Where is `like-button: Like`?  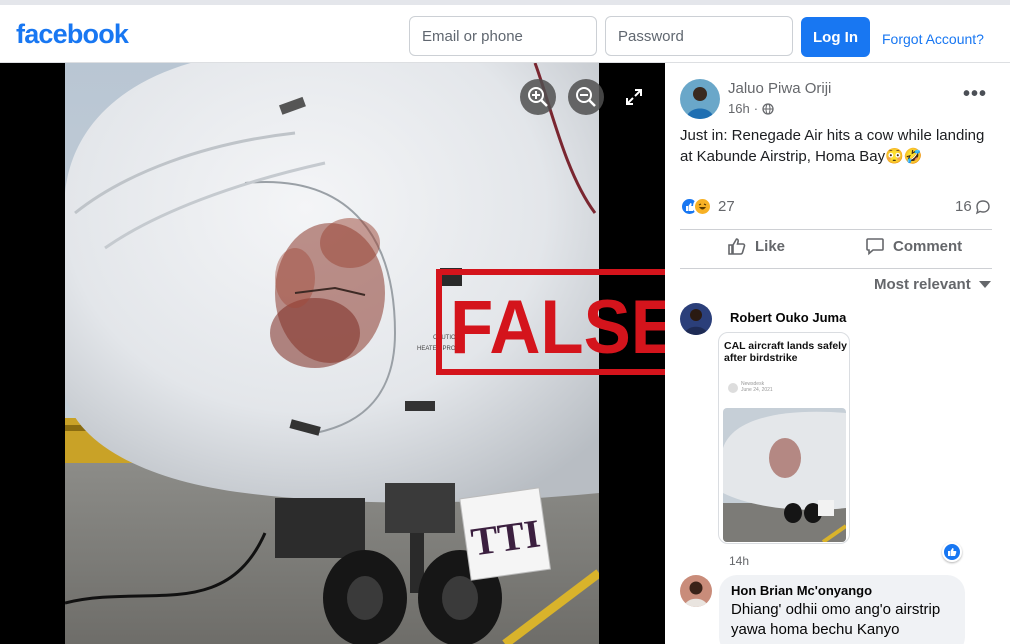 like-button: Like is located at coordinates (756, 246).